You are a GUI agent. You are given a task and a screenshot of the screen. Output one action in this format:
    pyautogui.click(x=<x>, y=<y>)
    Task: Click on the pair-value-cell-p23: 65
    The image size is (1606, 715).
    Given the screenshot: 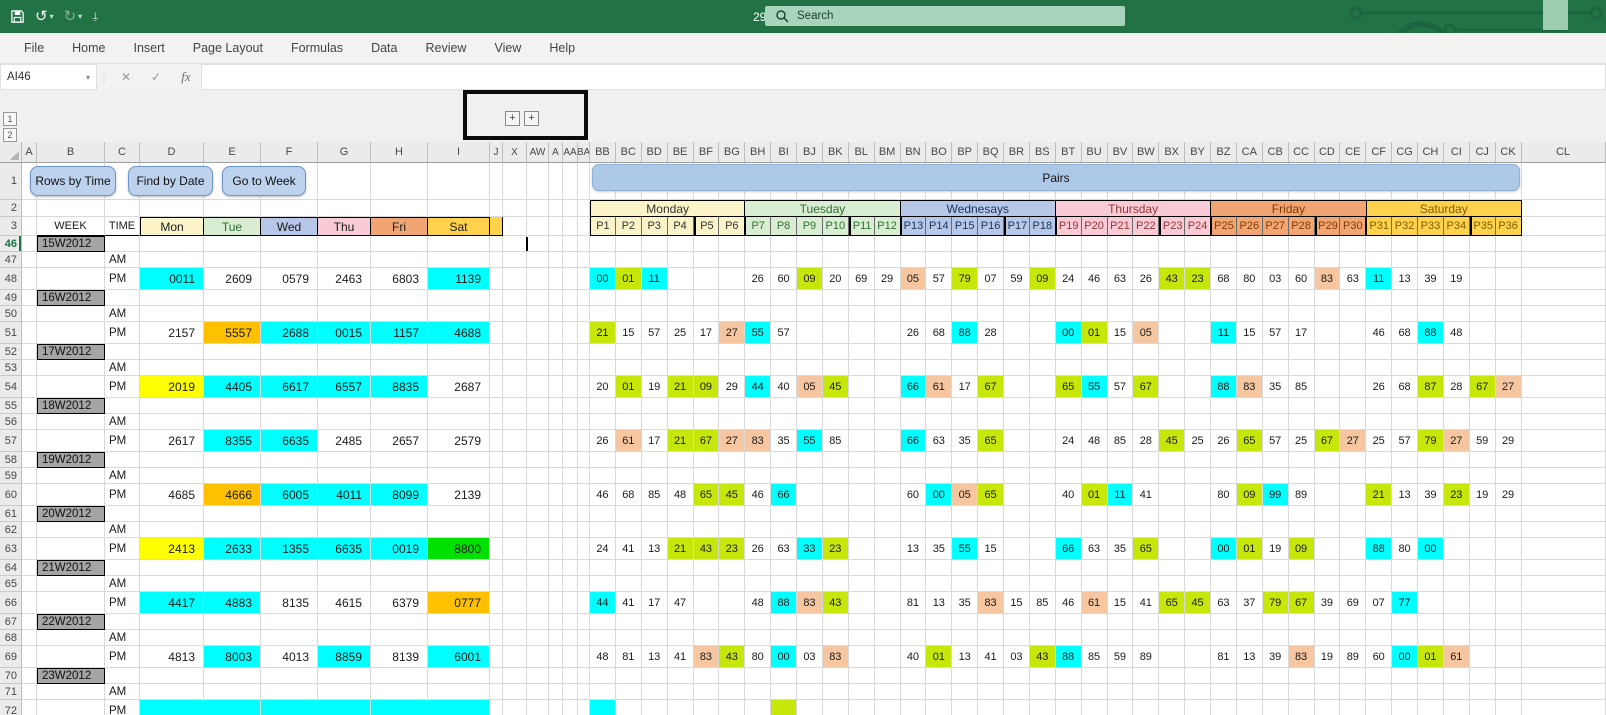 What is the action you would take?
    pyautogui.click(x=1172, y=603)
    